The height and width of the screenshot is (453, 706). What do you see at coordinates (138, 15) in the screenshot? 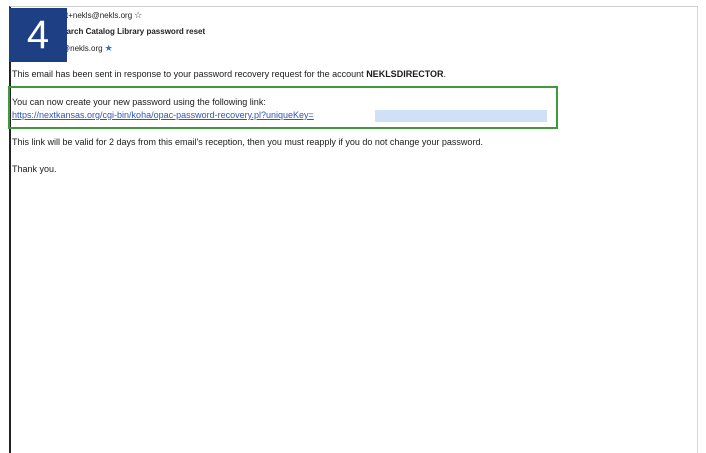
I see `star-outline-icon: ☆` at bounding box center [138, 15].